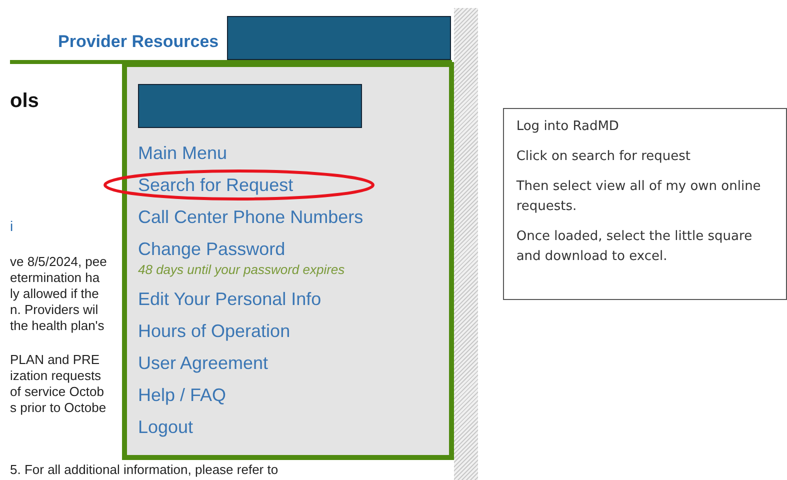  What do you see at coordinates (57, 392) in the screenshot?
I see `paragraph-line: of service Octob` at bounding box center [57, 392].